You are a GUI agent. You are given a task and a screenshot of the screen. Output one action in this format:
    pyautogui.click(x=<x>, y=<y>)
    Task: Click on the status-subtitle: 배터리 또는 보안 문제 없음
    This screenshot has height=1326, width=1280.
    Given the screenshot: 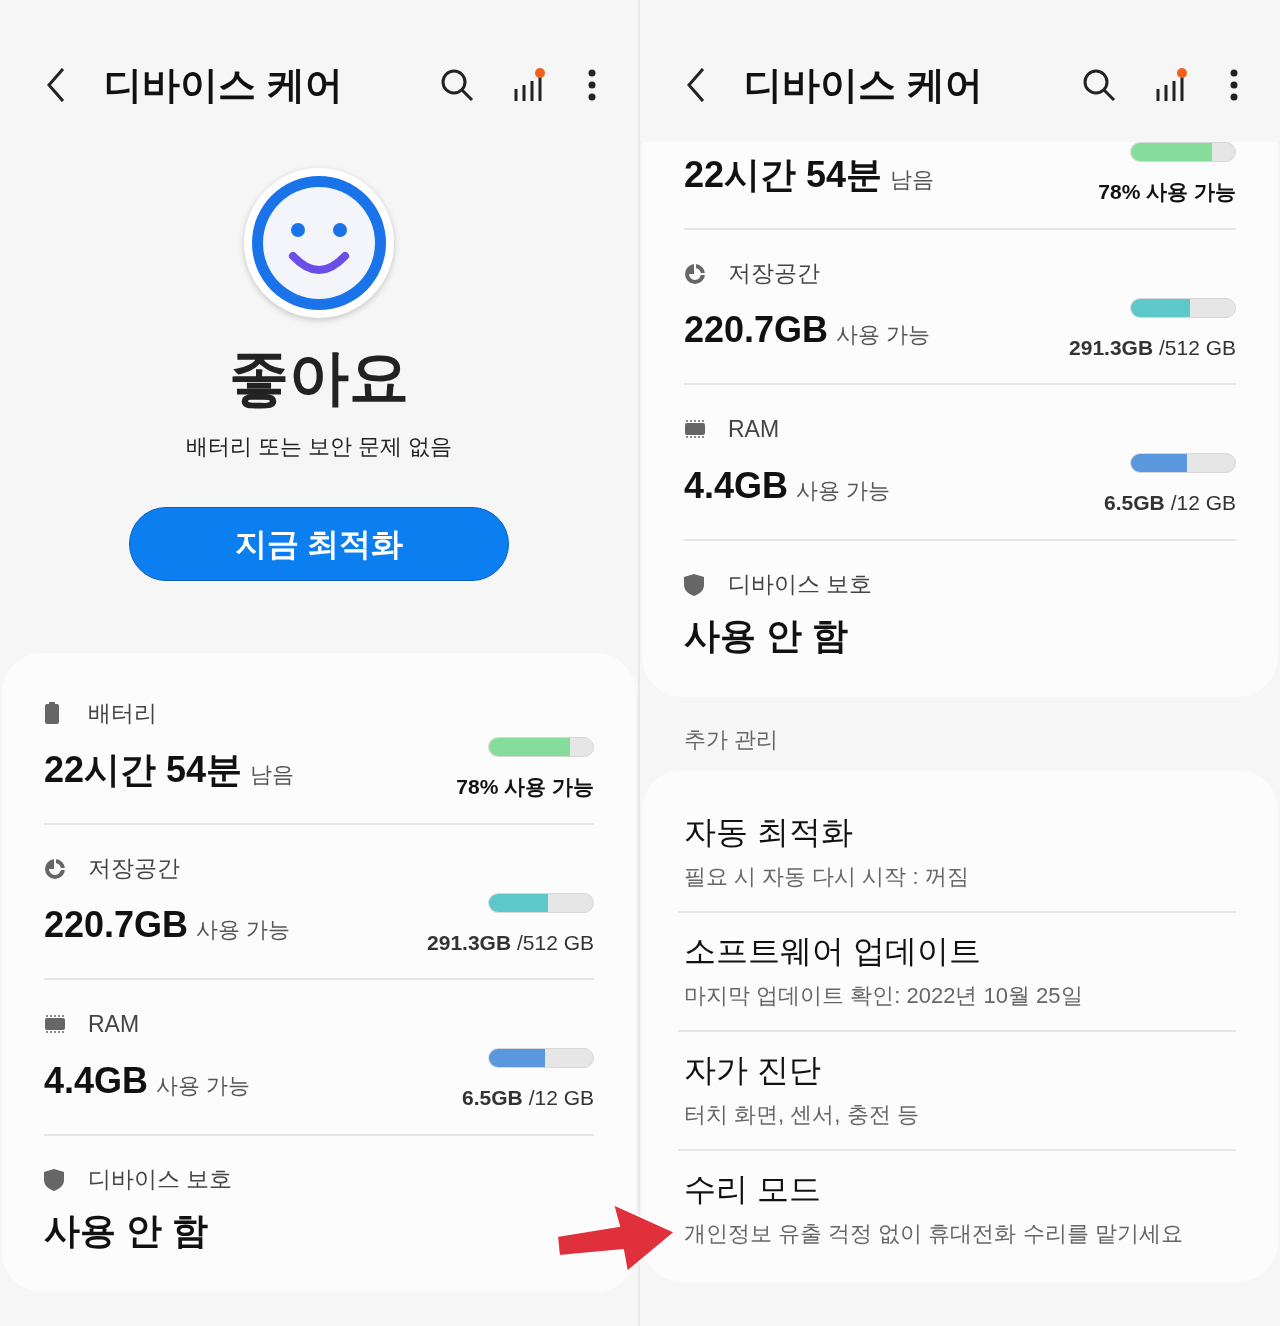 What is the action you would take?
    pyautogui.click(x=319, y=447)
    